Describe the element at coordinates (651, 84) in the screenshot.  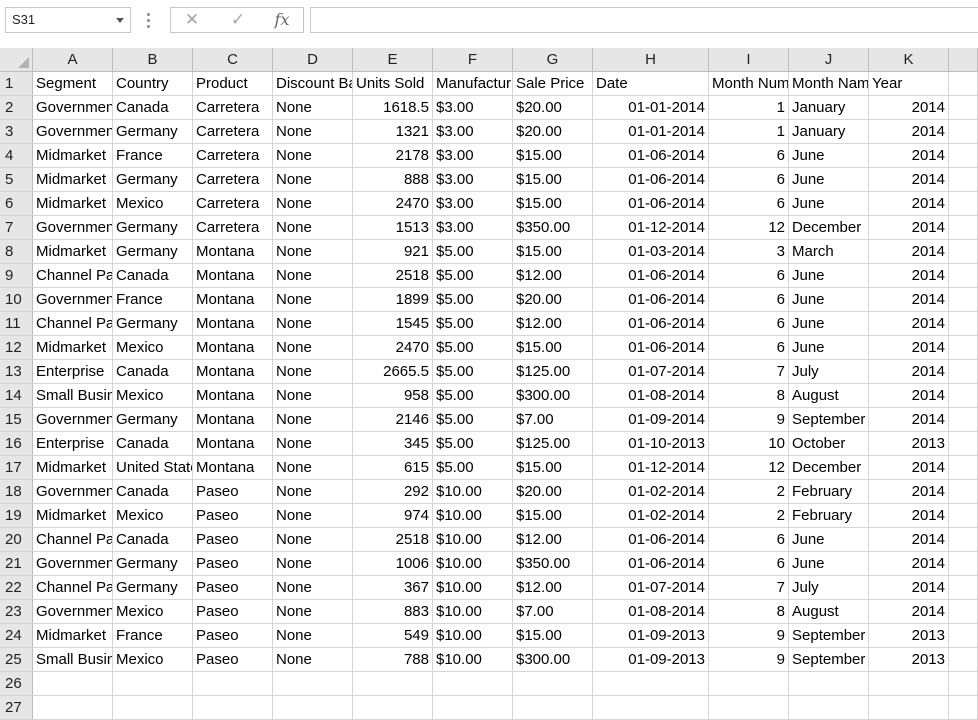
I see `grid-cell: Date` at that location.